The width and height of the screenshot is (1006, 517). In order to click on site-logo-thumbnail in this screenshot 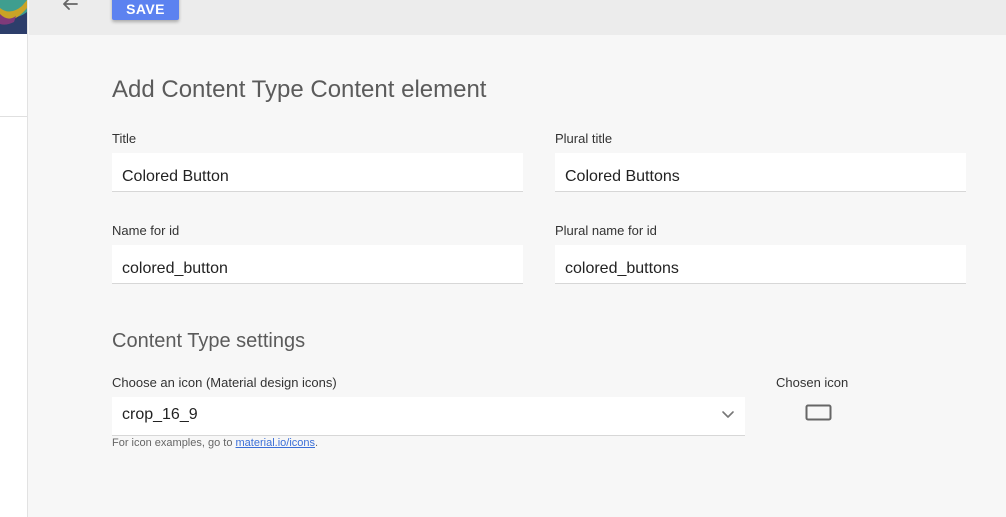, I will do `click(13, 17)`.